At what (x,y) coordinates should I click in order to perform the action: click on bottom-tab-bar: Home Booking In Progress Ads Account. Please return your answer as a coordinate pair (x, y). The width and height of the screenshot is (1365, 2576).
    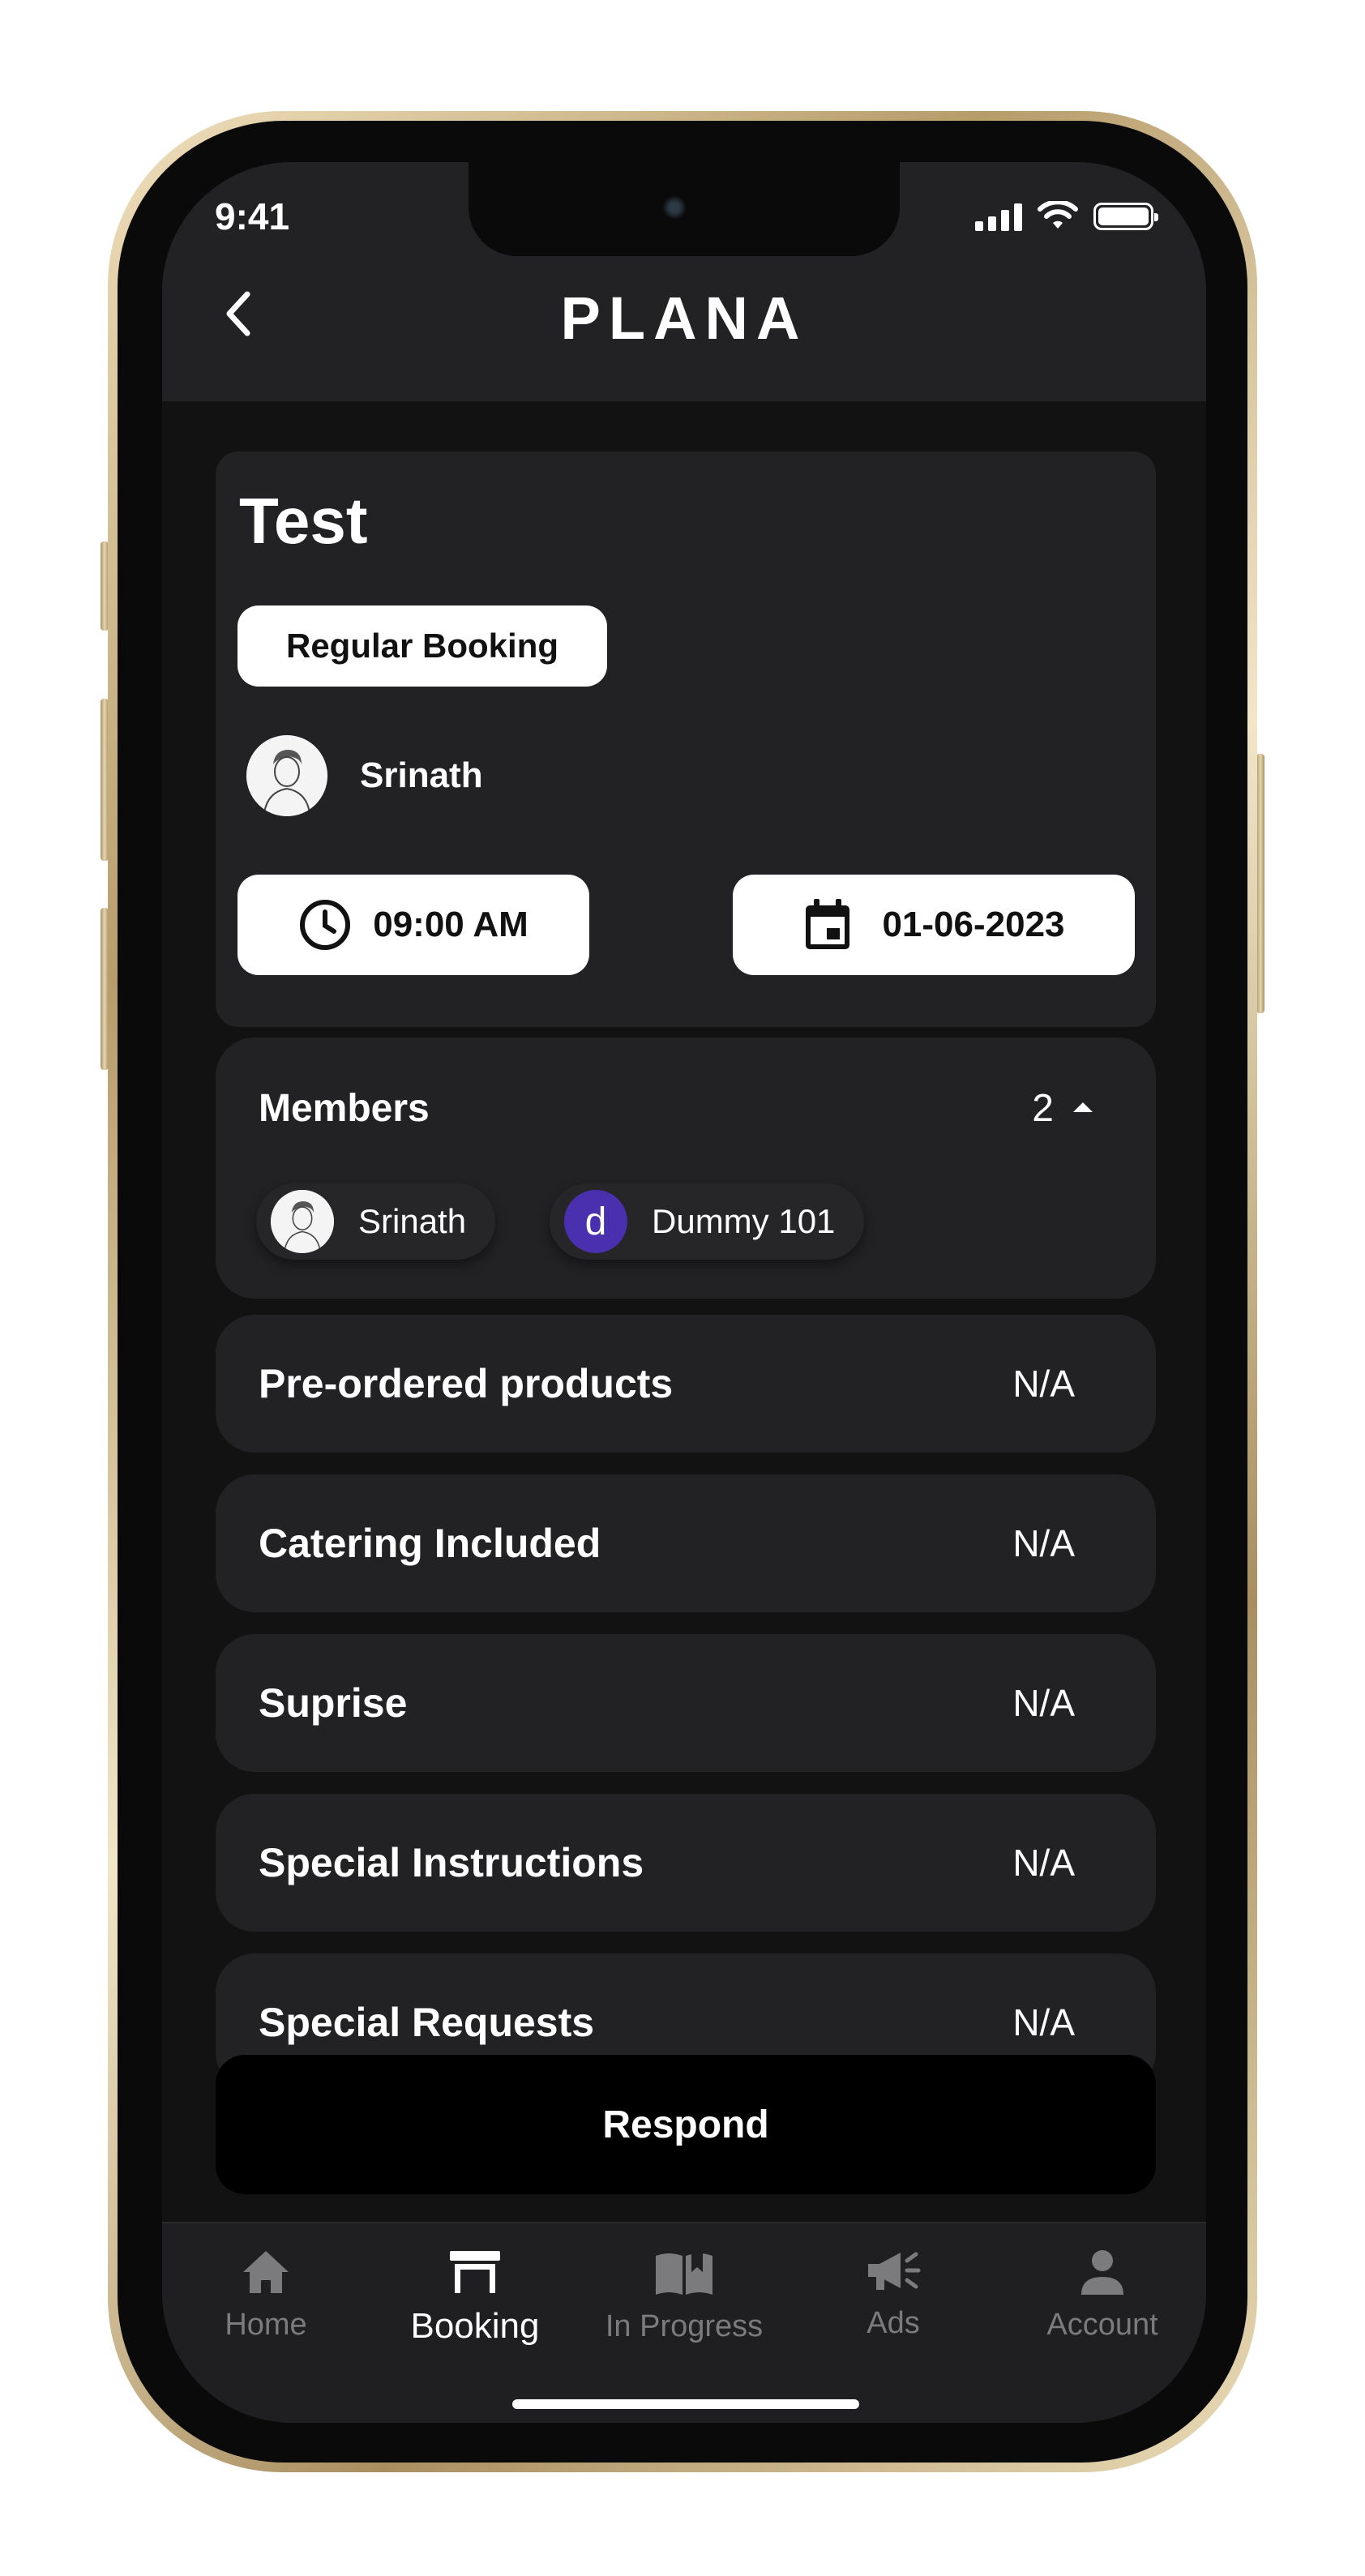
    Looking at the image, I should click on (684, 2322).